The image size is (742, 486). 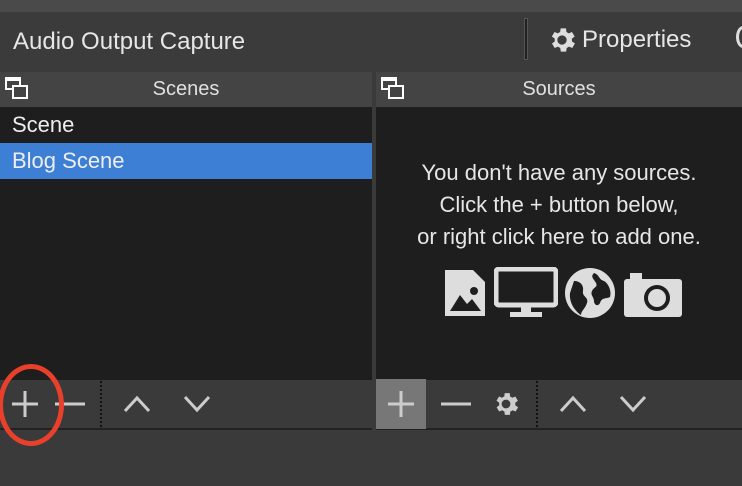 I want to click on highlight-circle-annotation, so click(x=32, y=405).